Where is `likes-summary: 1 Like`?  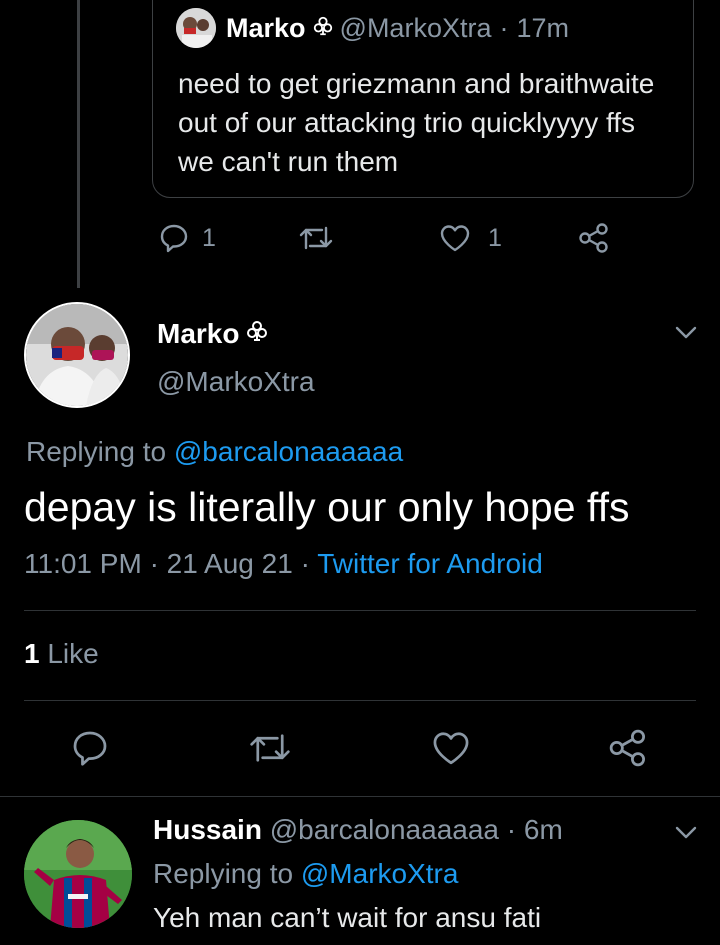
likes-summary: 1 Like is located at coordinates (61, 654).